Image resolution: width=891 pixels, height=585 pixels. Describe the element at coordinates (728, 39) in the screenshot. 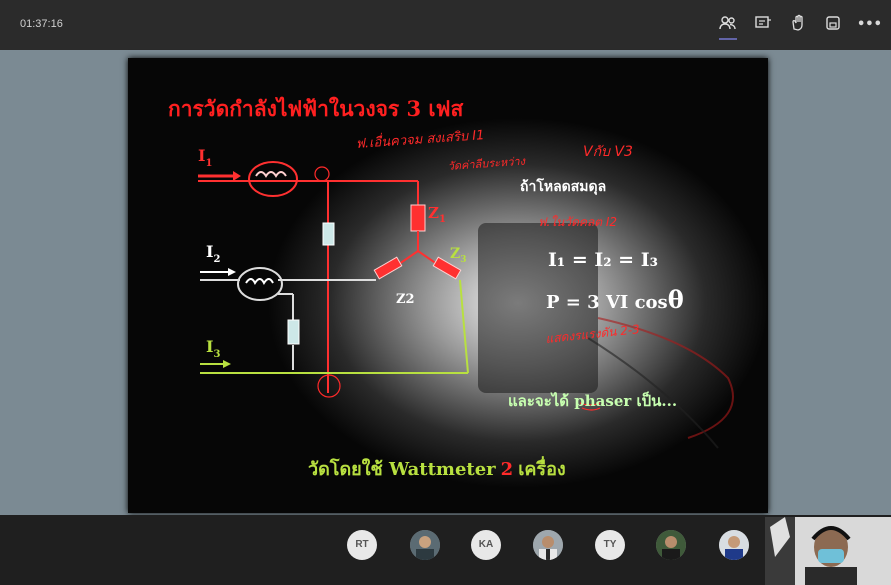

I see `participants-active-indicator` at that location.